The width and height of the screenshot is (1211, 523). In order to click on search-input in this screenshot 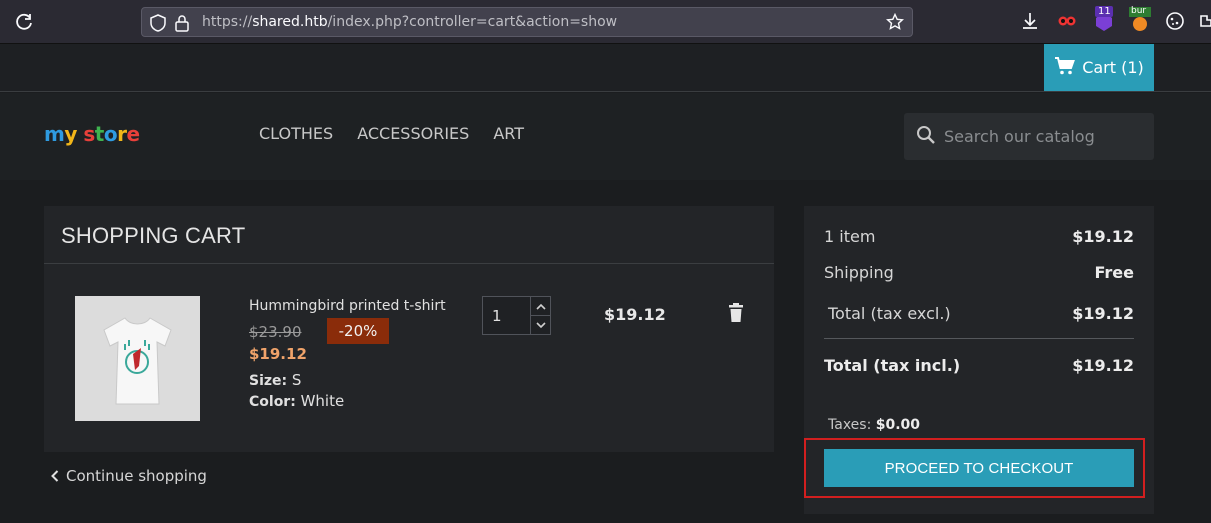, I will do `click(1044, 136)`.